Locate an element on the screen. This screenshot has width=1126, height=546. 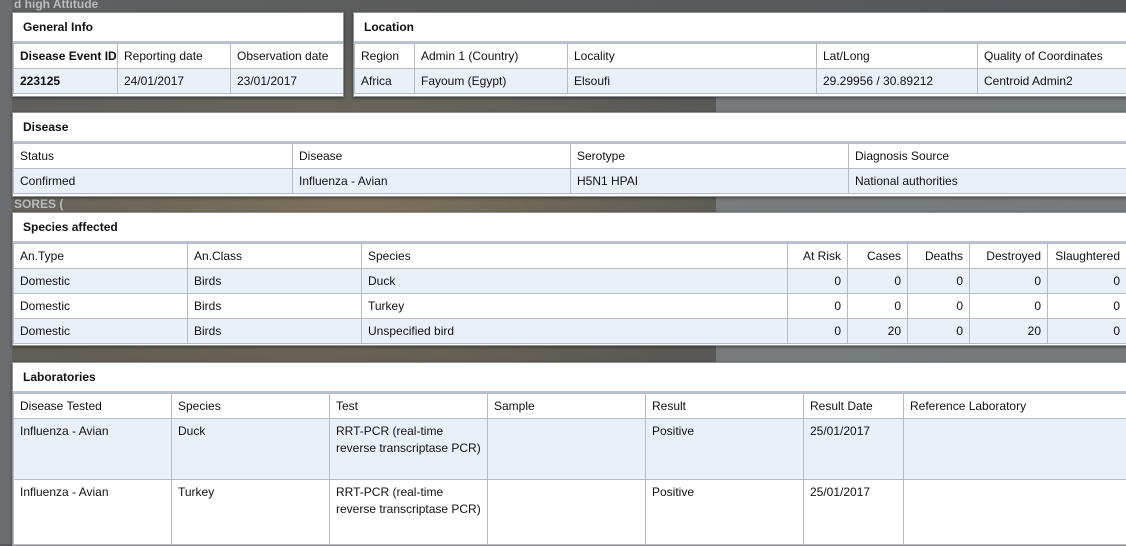
column-header: Reference Laboratory is located at coordinates (1015, 406).